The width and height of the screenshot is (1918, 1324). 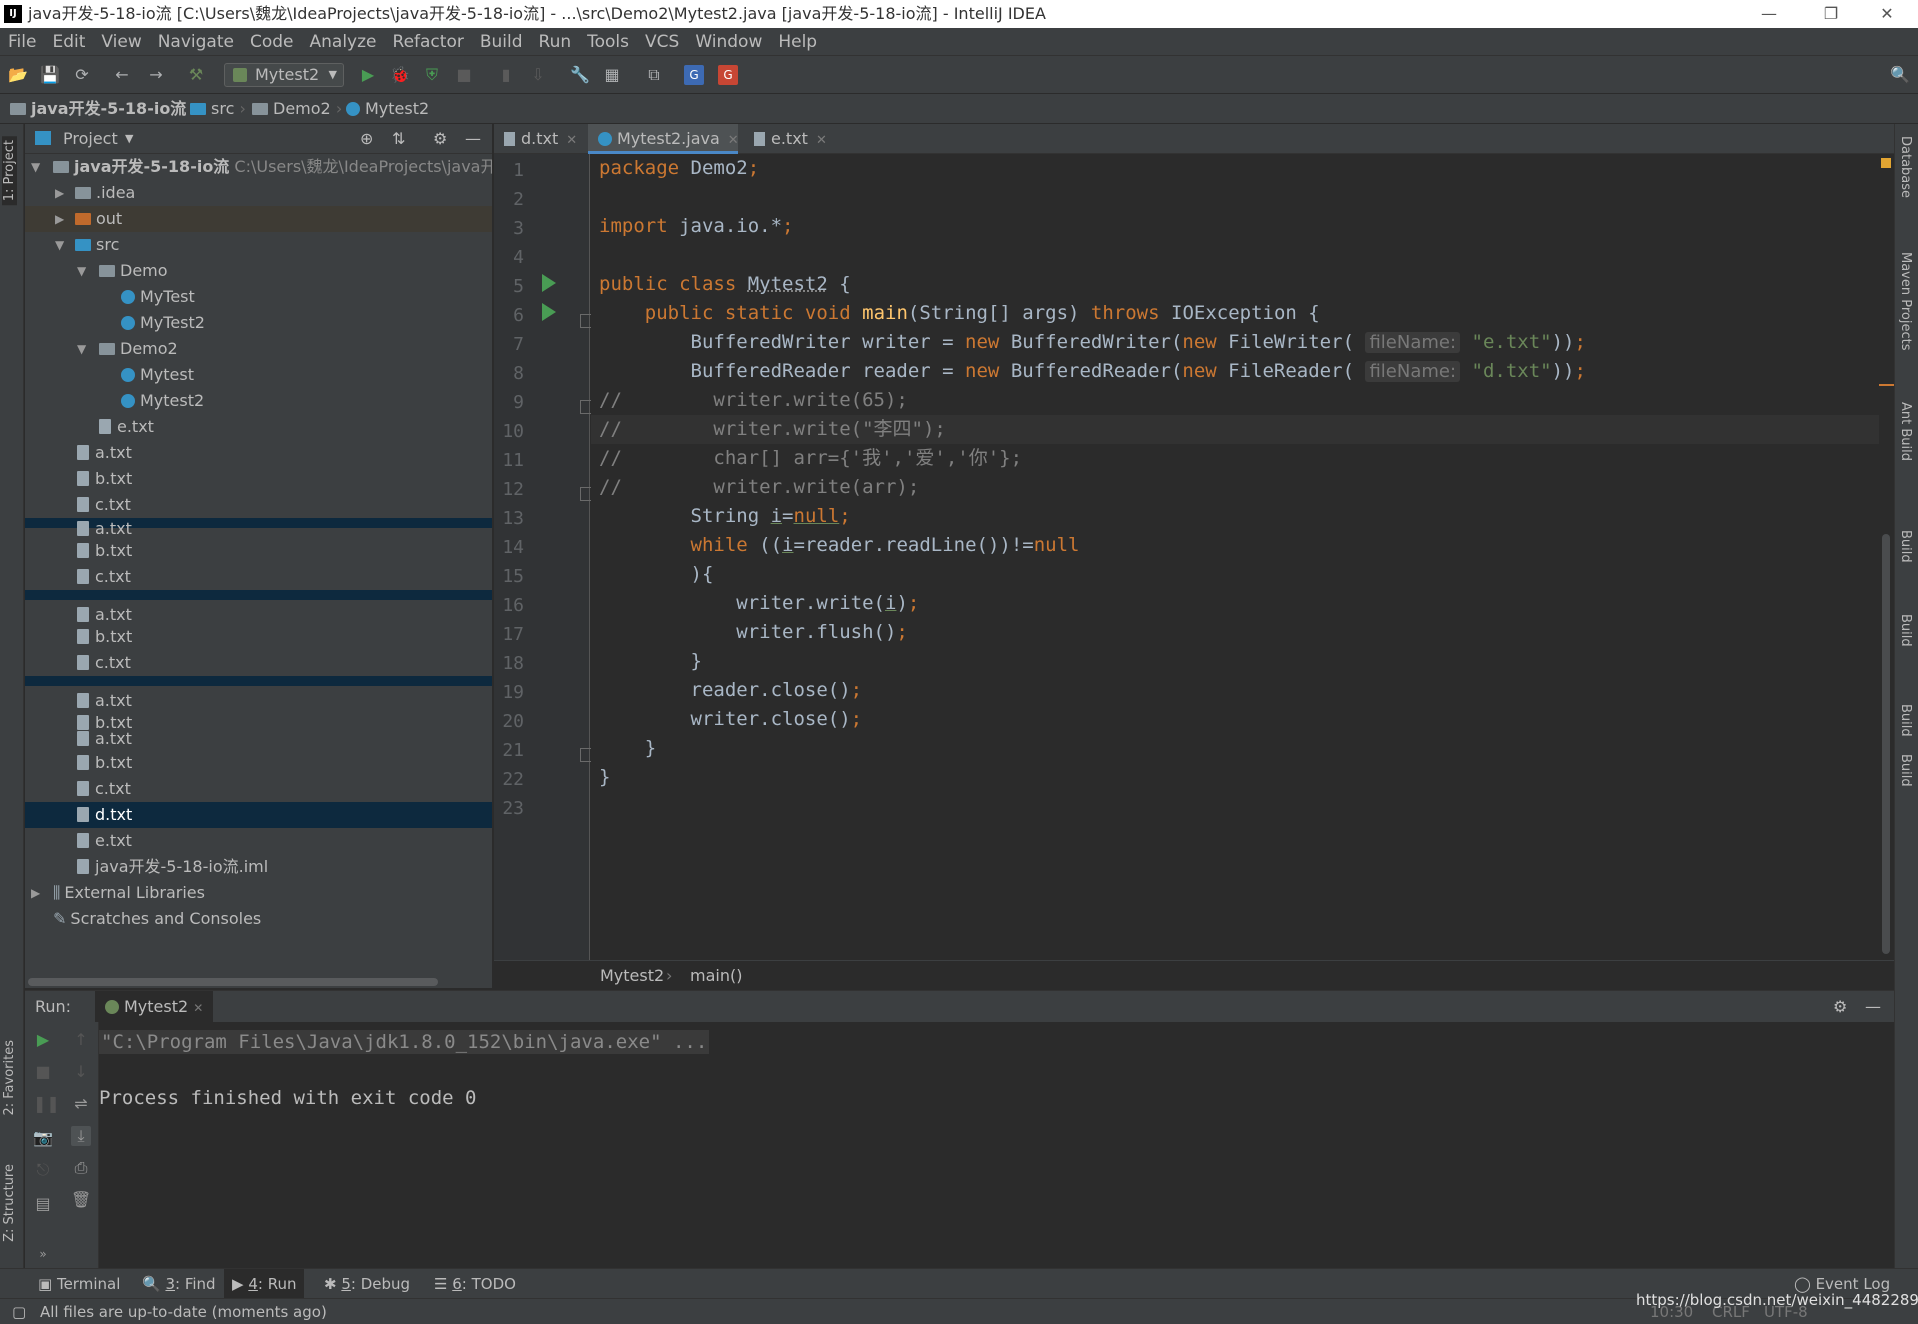 What do you see at coordinates (368, 75) in the screenshot?
I see `run-icon: ▶` at bounding box center [368, 75].